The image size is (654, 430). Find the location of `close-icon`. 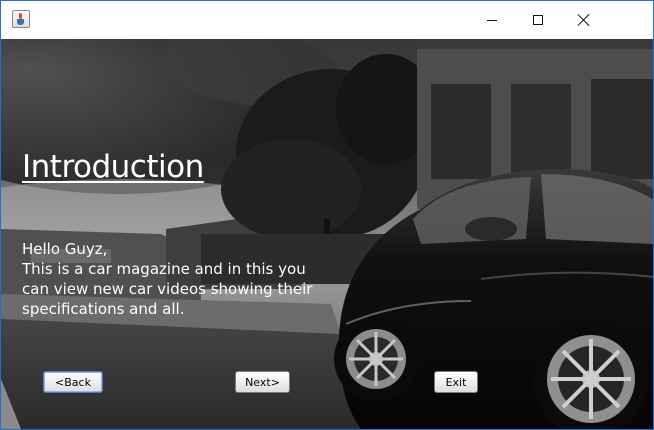

close-icon is located at coordinates (584, 20).